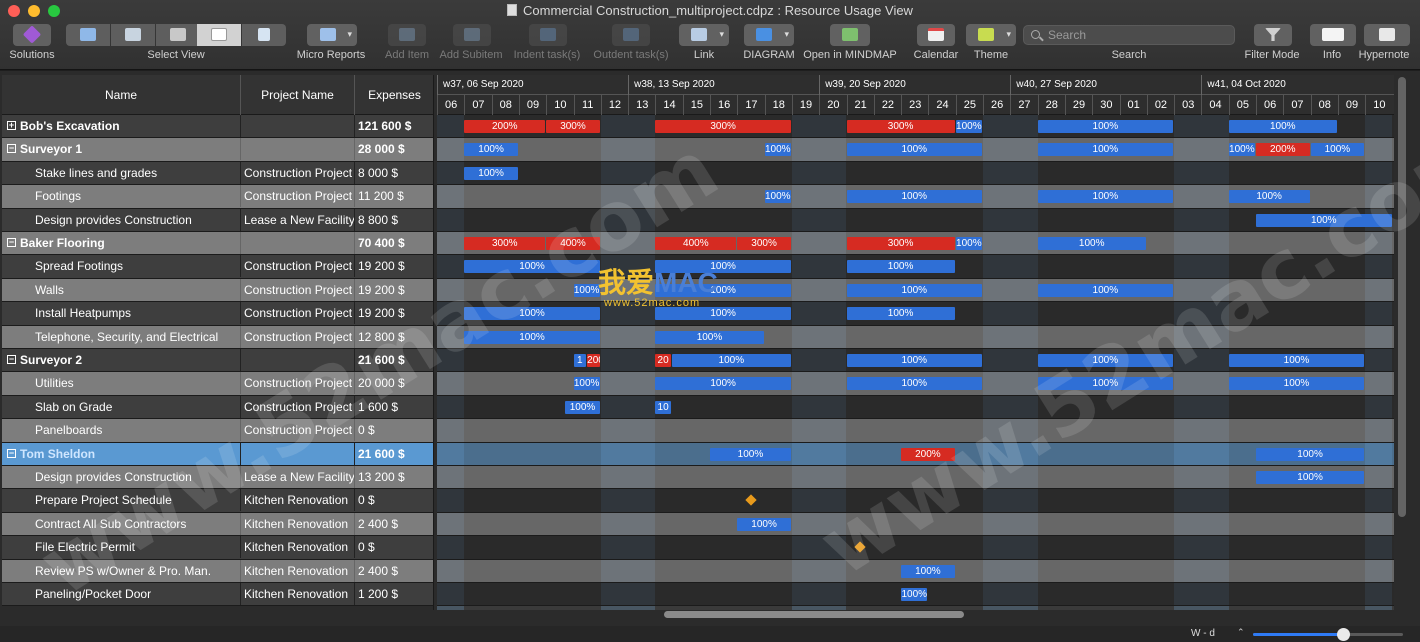  Describe the element at coordinates (850, 35) in the screenshot. I see `open-mindmap-button` at that location.